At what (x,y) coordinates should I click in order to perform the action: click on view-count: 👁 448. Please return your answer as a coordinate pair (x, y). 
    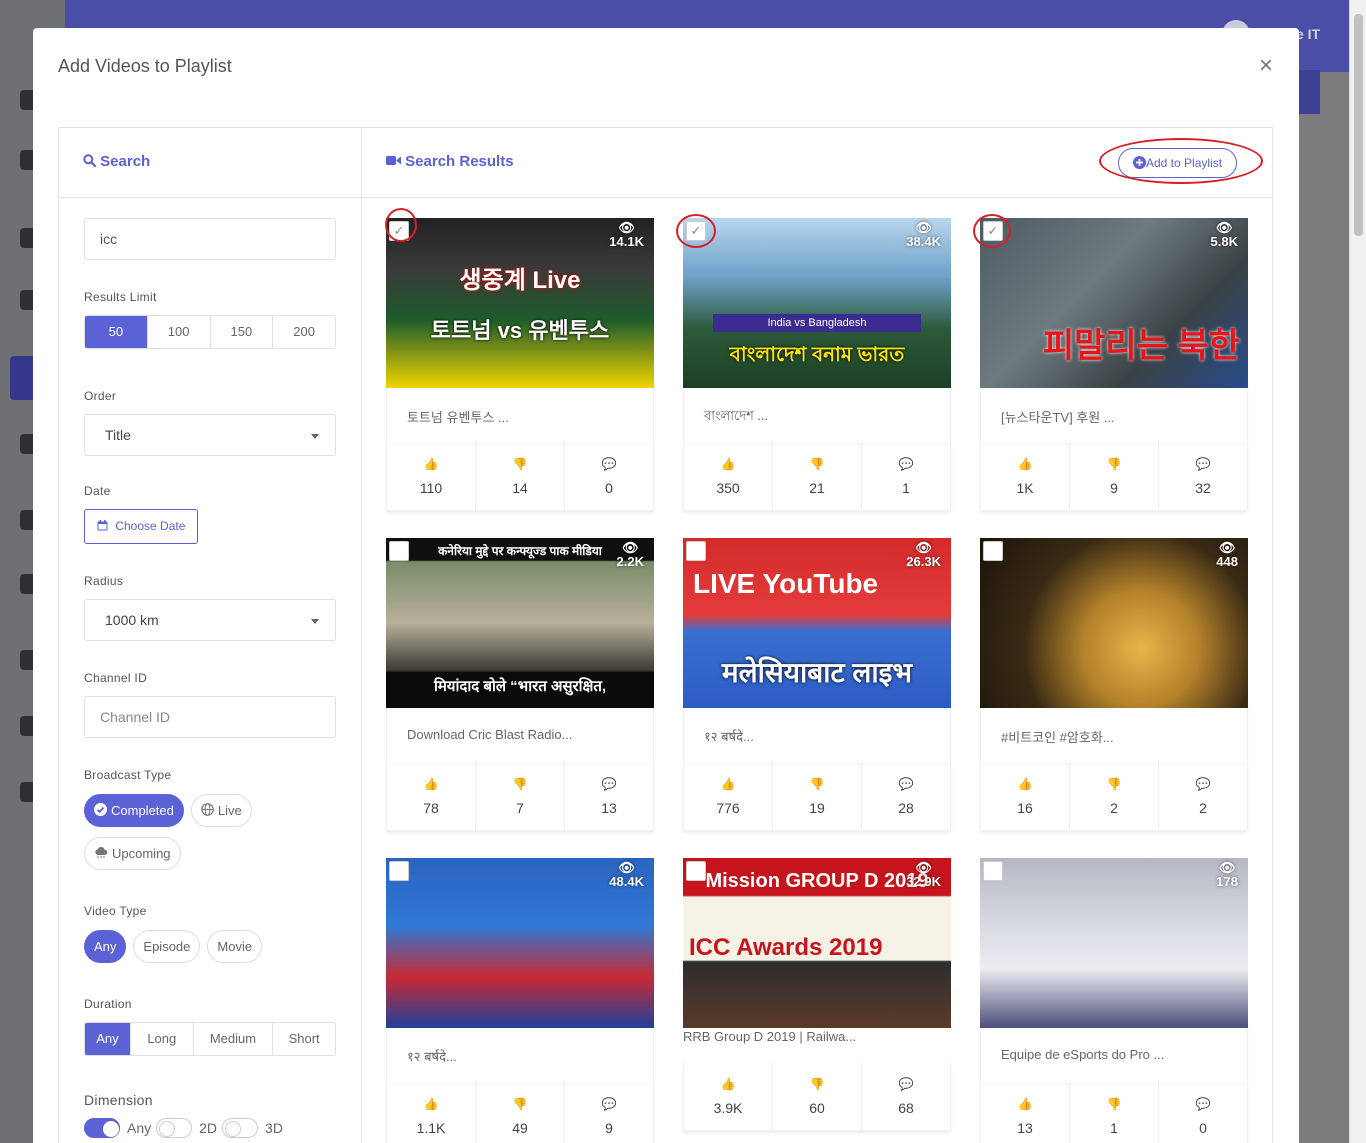
    Looking at the image, I should click on (1227, 555).